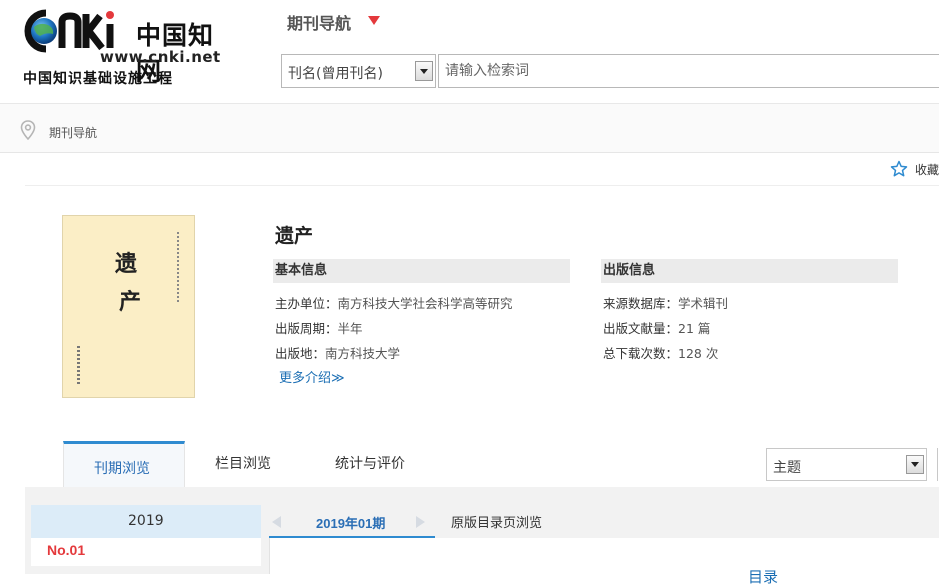 This screenshot has height=587, width=939. I want to click on cover-title-char: 遗, so click(126, 264).